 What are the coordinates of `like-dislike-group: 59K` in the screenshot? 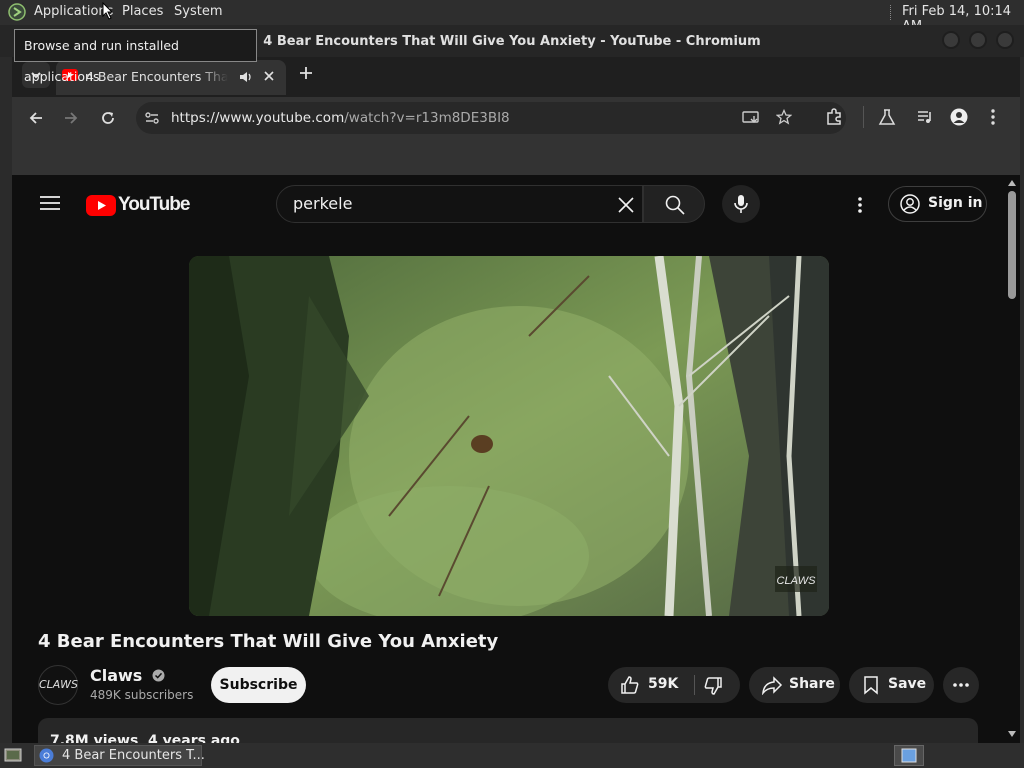 It's located at (674, 685).